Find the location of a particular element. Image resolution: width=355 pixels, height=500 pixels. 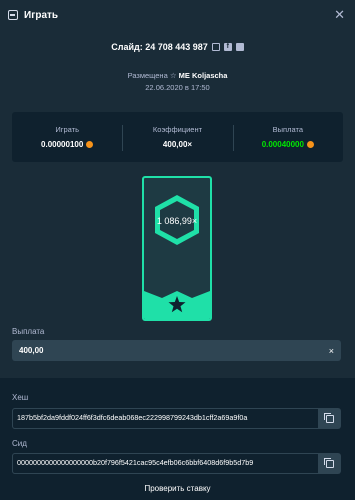

stat-coef-value: 400,00× is located at coordinates (177, 144).